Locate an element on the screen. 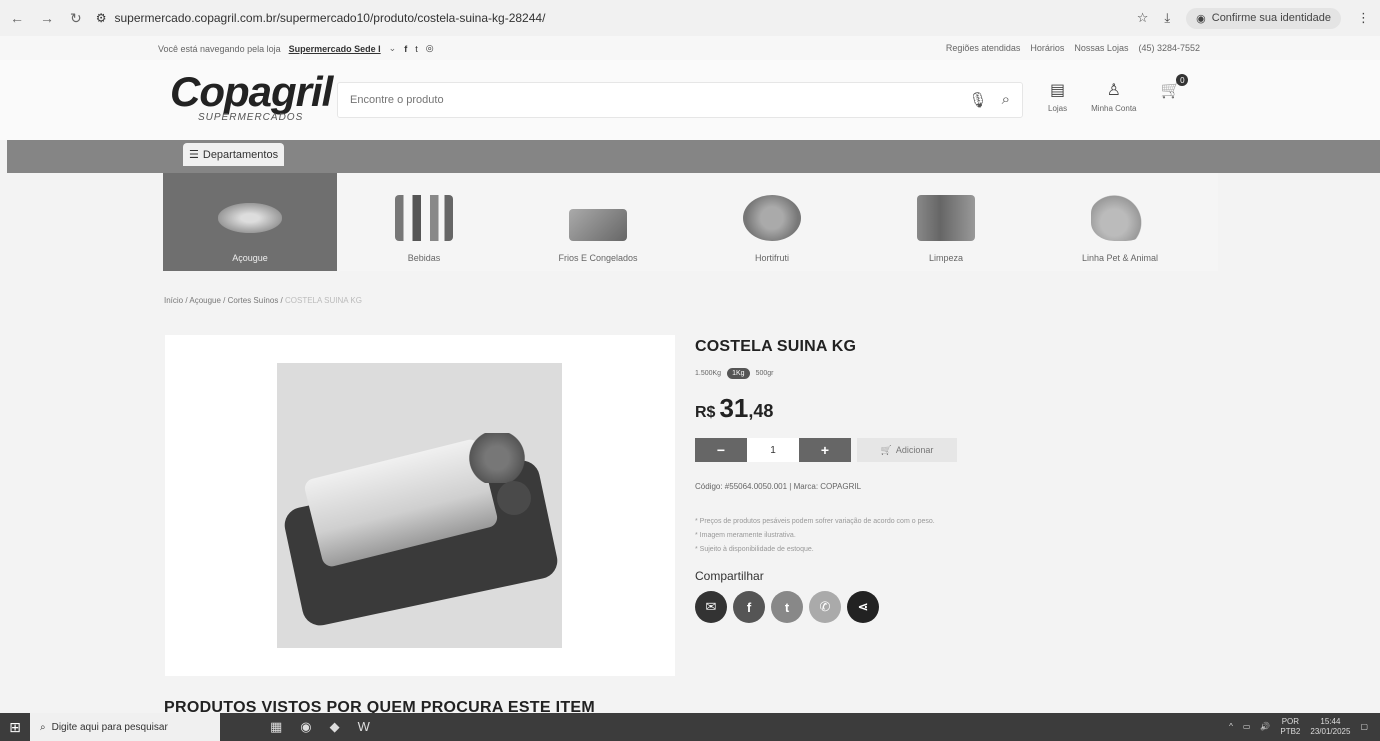 This screenshot has width=1380, height=741. cart-button: 🛒 0 is located at coordinates (1174, 87).